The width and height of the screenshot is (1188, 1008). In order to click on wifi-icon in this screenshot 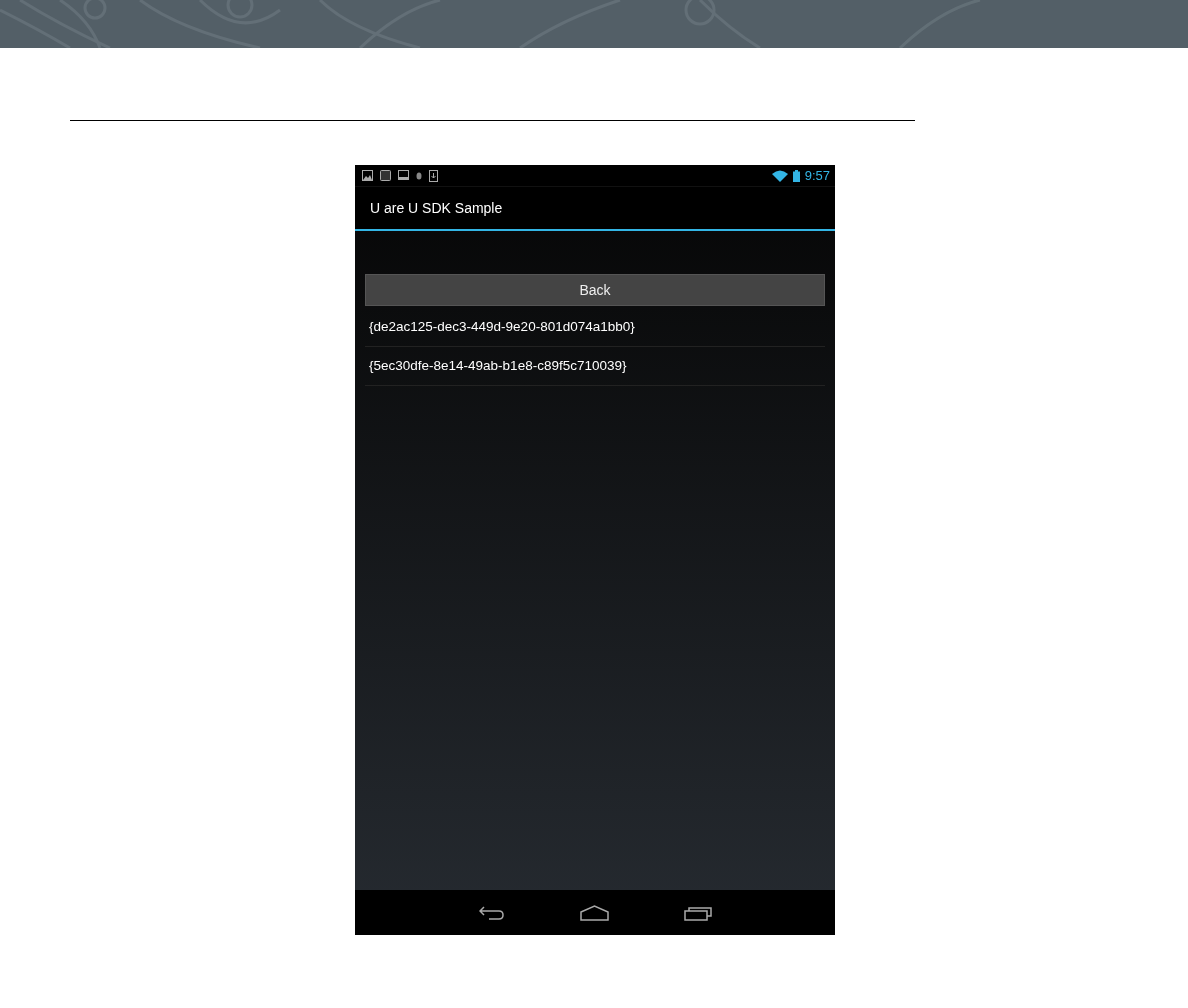, I will do `click(779, 175)`.